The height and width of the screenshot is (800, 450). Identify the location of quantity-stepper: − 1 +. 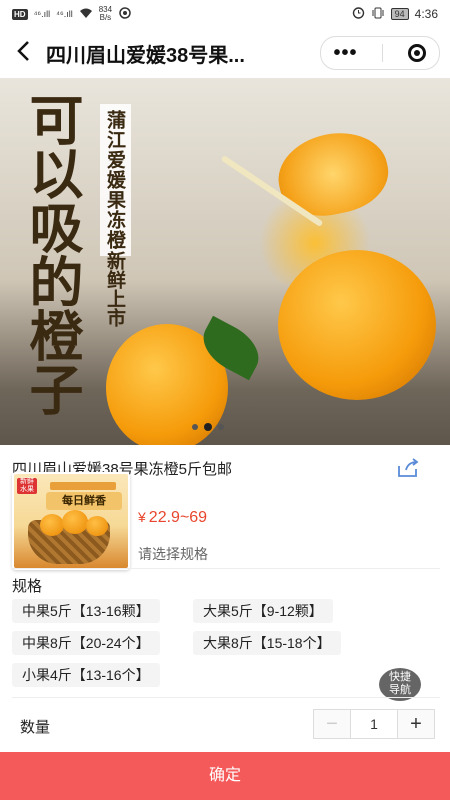
(374, 724).